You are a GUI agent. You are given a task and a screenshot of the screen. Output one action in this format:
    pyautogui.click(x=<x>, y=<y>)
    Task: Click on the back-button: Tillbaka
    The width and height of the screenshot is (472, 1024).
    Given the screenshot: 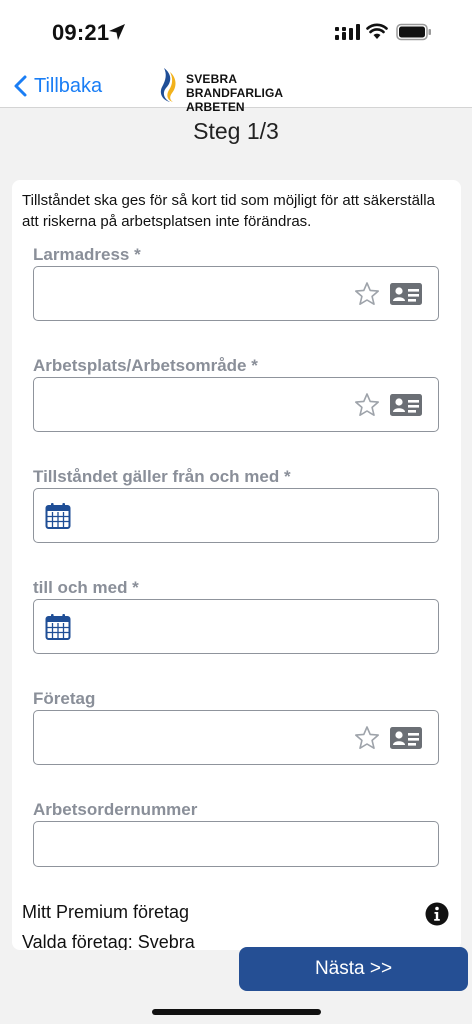 What is the action you would take?
    pyautogui.click(x=57, y=86)
    